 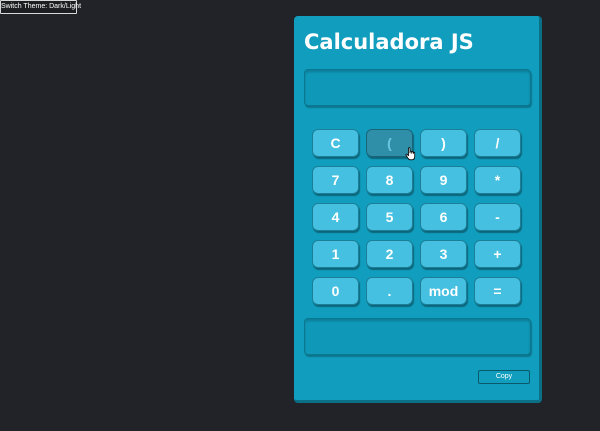 I want to click on expression-display, so click(x=417, y=87).